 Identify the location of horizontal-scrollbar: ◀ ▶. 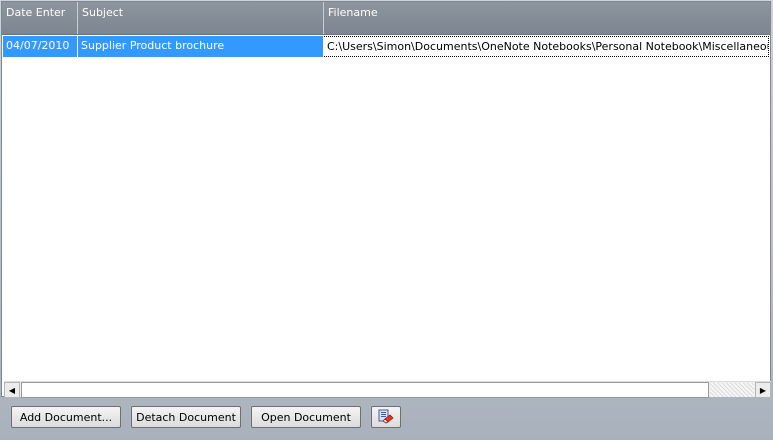
(387, 389).